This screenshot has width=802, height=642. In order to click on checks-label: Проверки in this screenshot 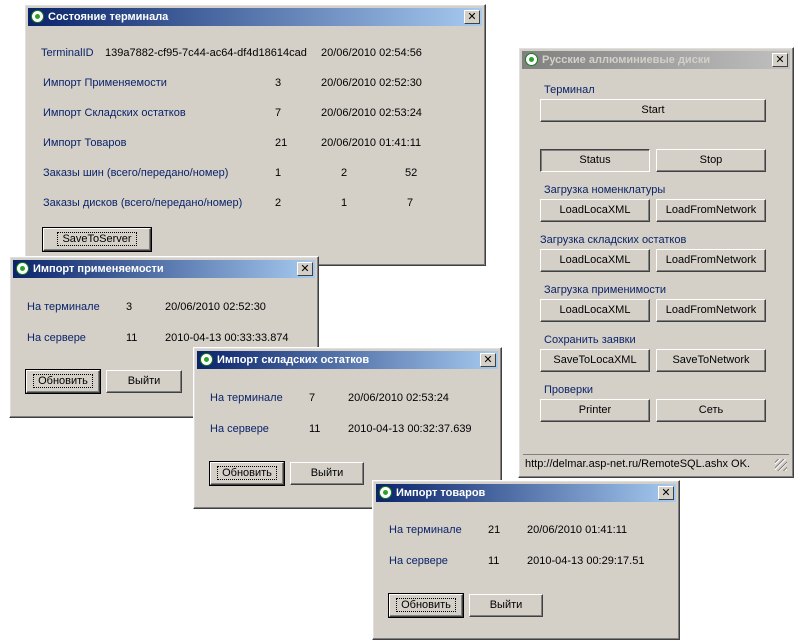, I will do `click(569, 390)`.